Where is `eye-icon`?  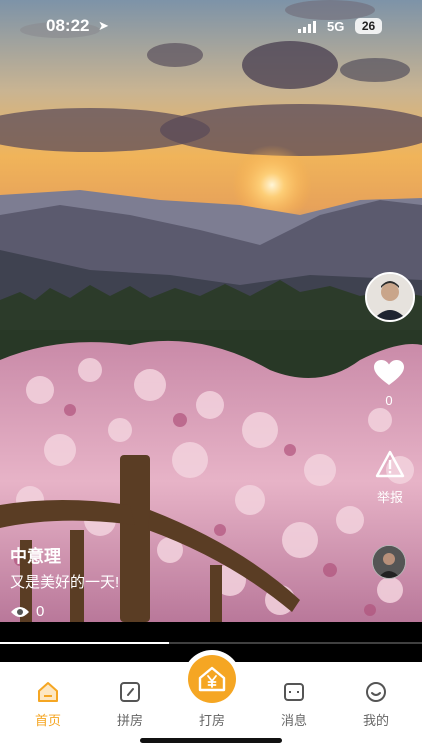
eye-icon is located at coordinates (20, 611).